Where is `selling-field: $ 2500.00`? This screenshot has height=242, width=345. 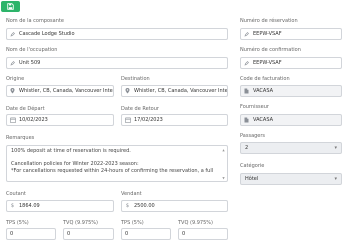
selling-field: $ 2500.00 is located at coordinates (174, 206).